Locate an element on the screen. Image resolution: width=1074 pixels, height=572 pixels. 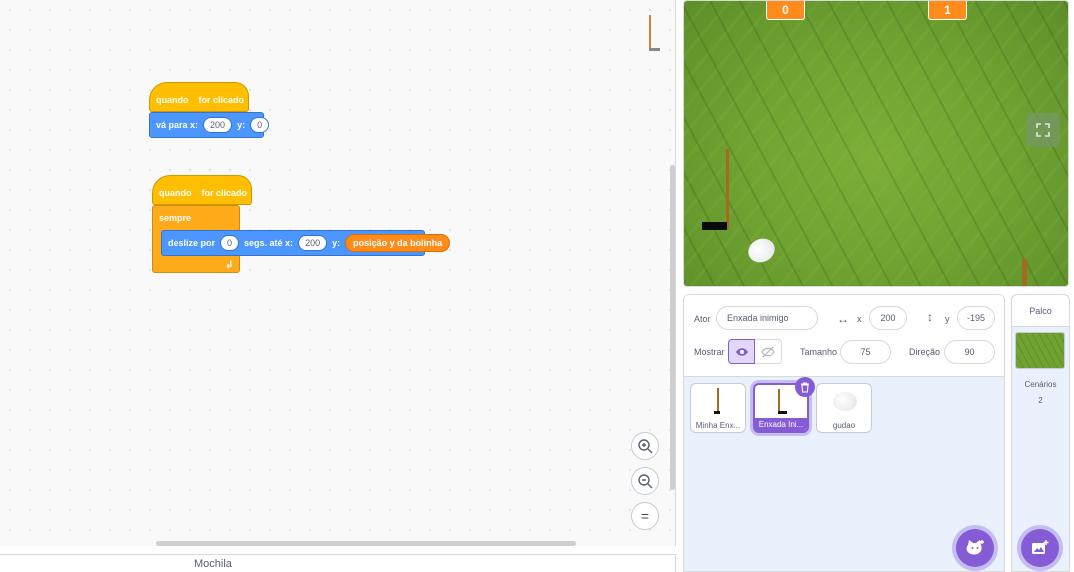
backpack-label: Mochila is located at coordinates (213, 564).